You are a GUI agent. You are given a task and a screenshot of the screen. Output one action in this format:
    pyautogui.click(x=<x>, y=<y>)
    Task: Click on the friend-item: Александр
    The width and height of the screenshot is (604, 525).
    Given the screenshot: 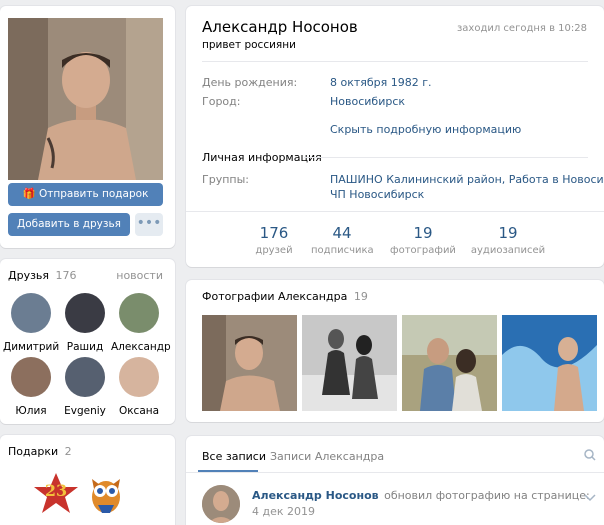 What is the action you would take?
    pyautogui.click(x=141, y=323)
    